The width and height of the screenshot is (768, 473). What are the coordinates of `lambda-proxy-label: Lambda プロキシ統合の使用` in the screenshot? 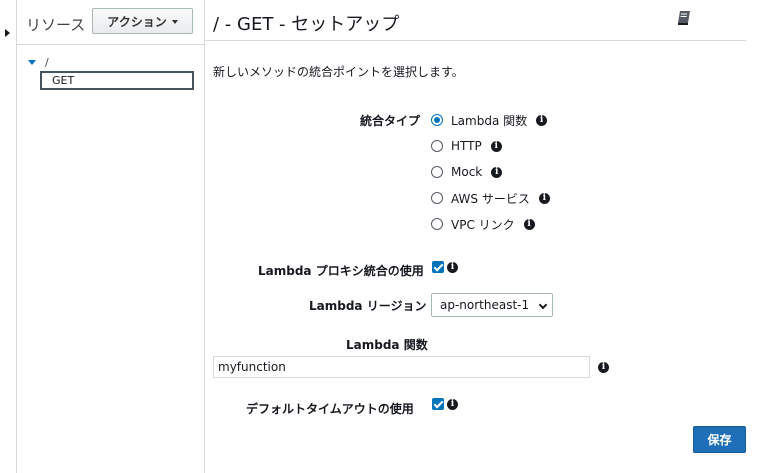 It's located at (341, 271).